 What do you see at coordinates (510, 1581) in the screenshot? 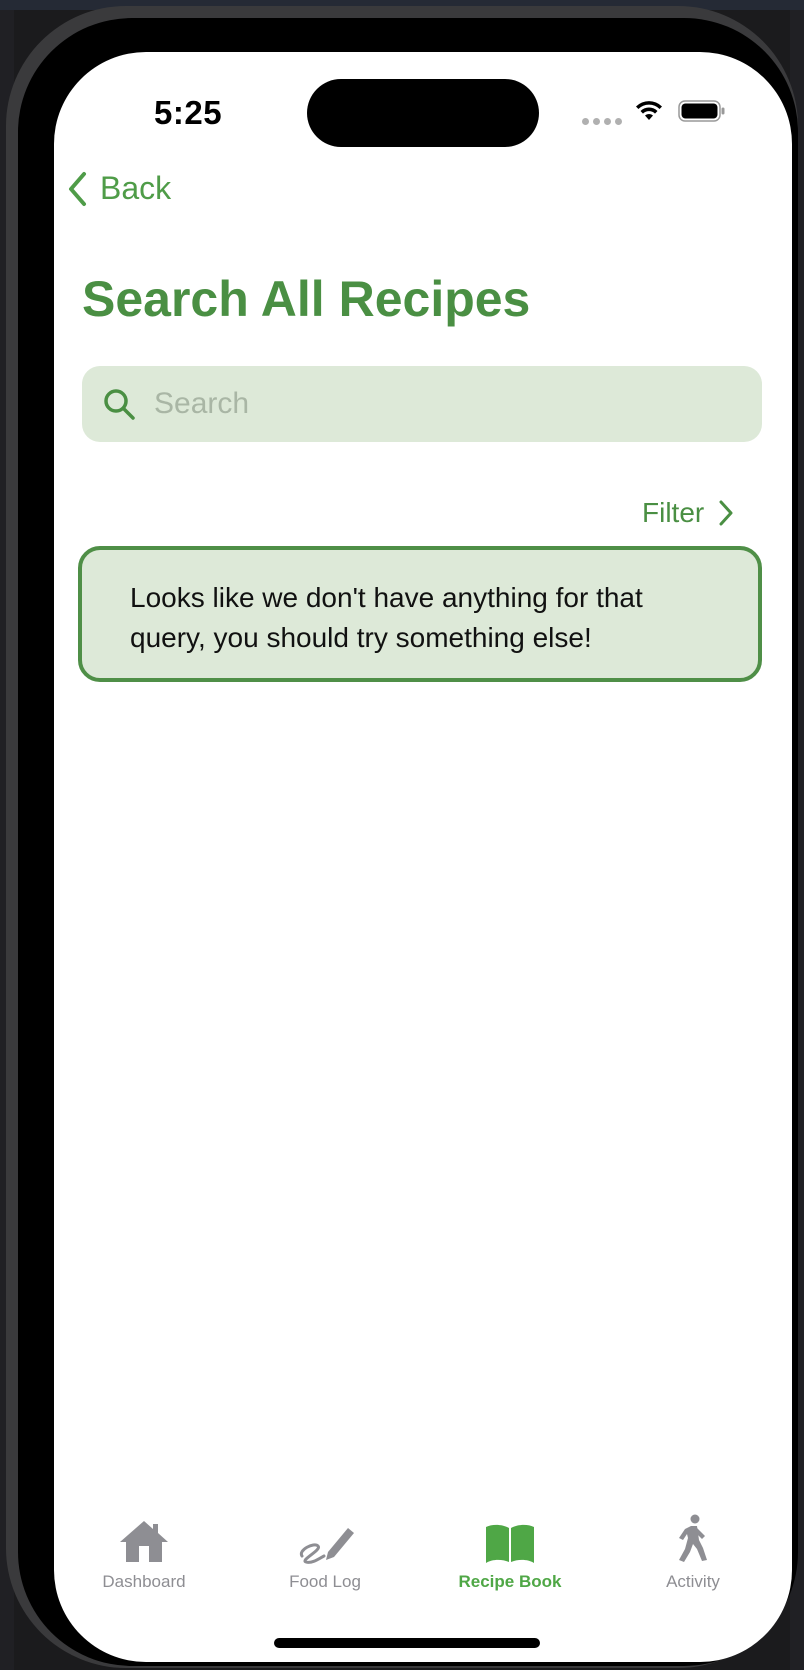
I see `tab-label-recipe-book: Recipe Book` at bounding box center [510, 1581].